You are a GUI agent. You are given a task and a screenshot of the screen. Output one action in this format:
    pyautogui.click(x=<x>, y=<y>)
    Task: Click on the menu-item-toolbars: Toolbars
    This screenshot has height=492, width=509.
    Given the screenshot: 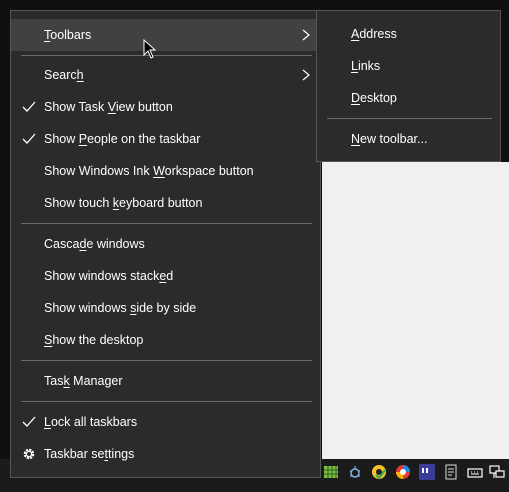 What is the action you would take?
    pyautogui.click(x=165, y=35)
    